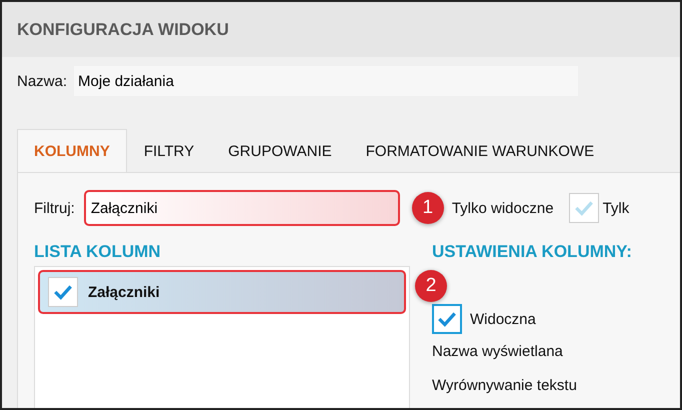  What do you see at coordinates (242, 208) in the screenshot?
I see `filter-field: Załączniki` at bounding box center [242, 208].